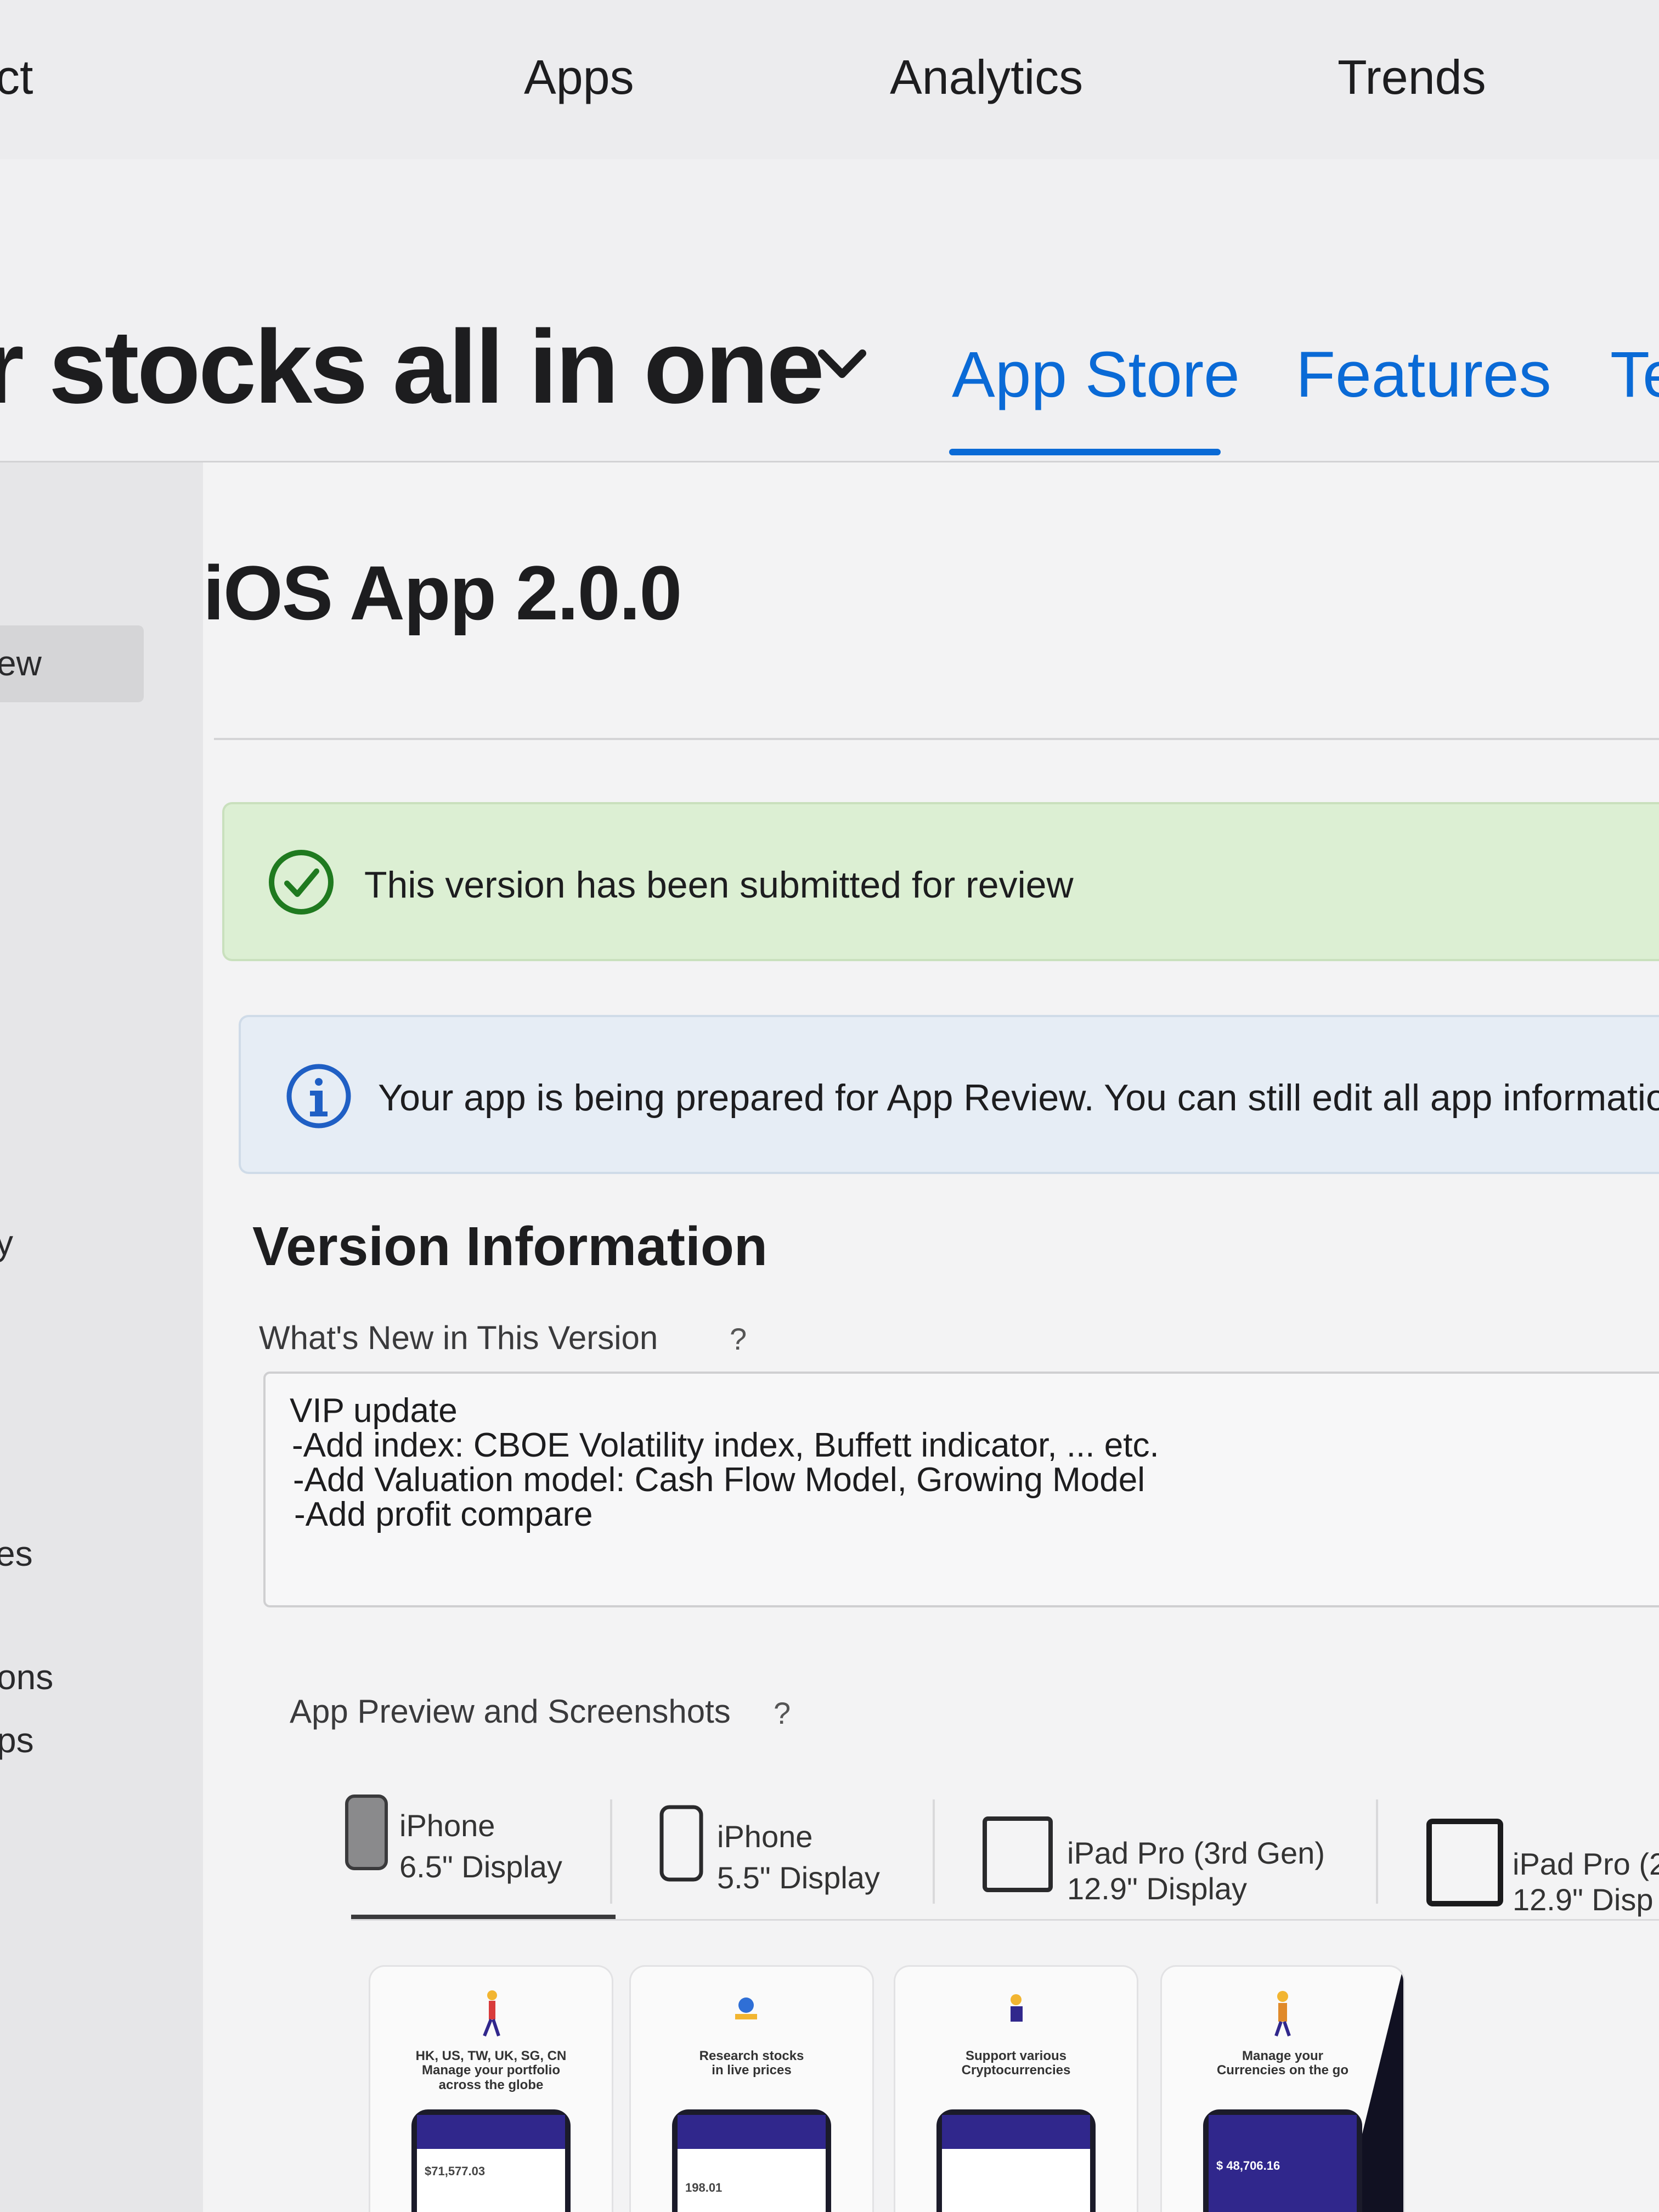  What do you see at coordinates (842, 365) in the screenshot?
I see `chevron-down-icon` at bounding box center [842, 365].